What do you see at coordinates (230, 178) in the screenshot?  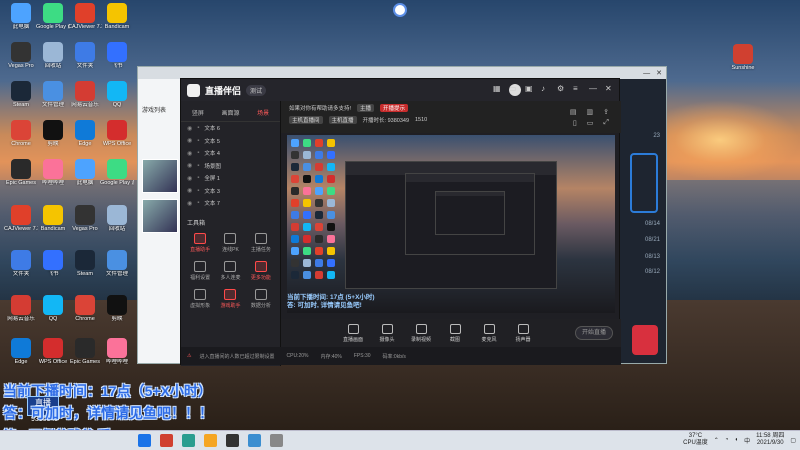 I see `layer-item: ◉ ▪ 全屏 1` at bounding box center [230, 178].